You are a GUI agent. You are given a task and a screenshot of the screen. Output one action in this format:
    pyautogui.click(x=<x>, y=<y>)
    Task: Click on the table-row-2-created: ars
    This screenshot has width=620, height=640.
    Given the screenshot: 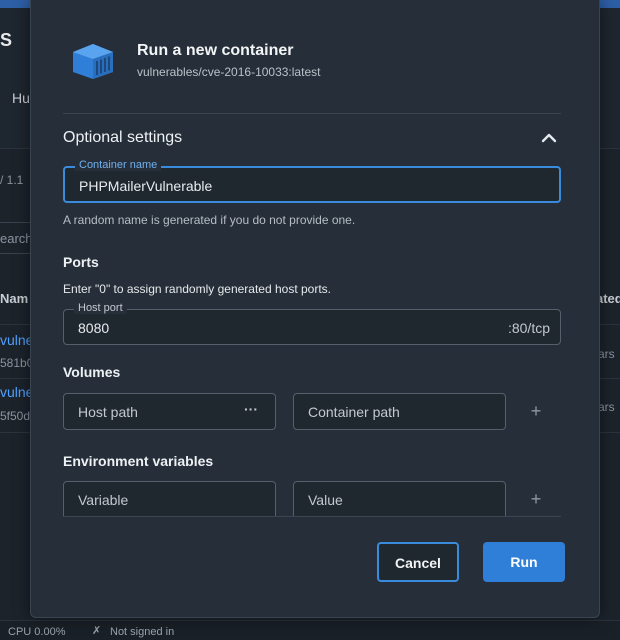 What is the action you would take?
    pyautogui.click(x=606, y=407)
    